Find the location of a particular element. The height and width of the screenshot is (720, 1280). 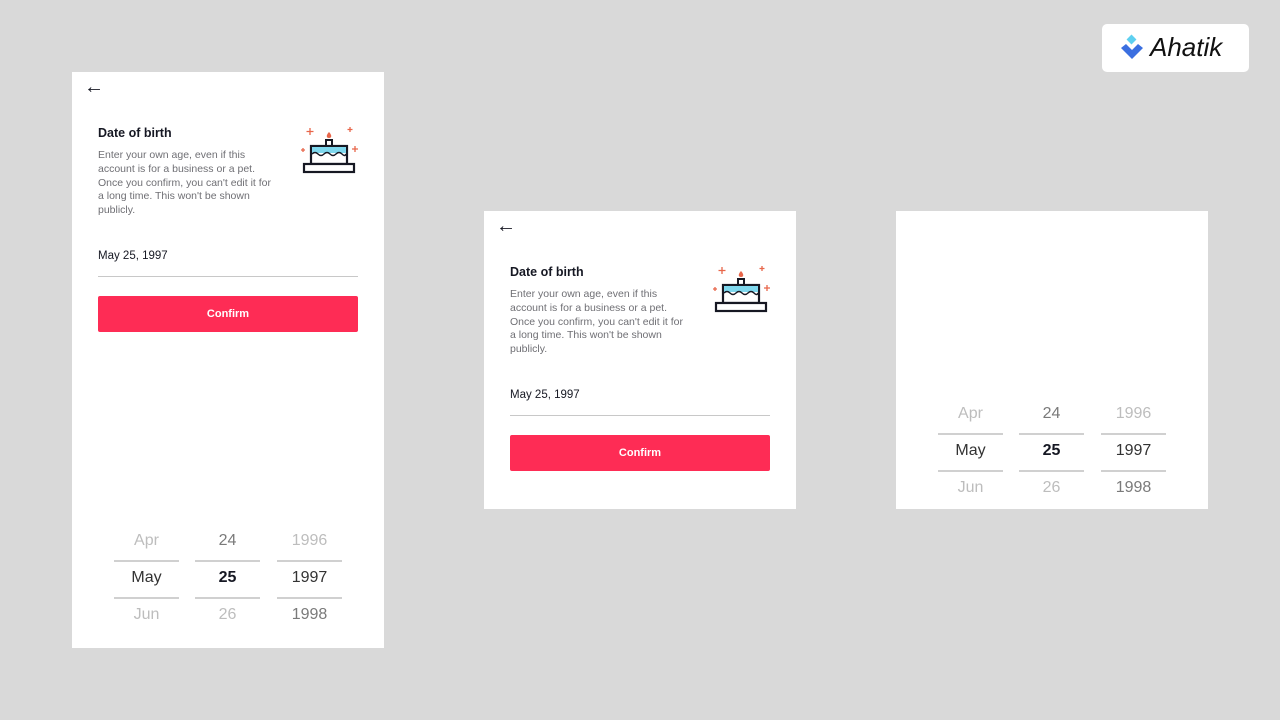

ahatik-logo: Ahatik is located at coordinates (1175, 48).